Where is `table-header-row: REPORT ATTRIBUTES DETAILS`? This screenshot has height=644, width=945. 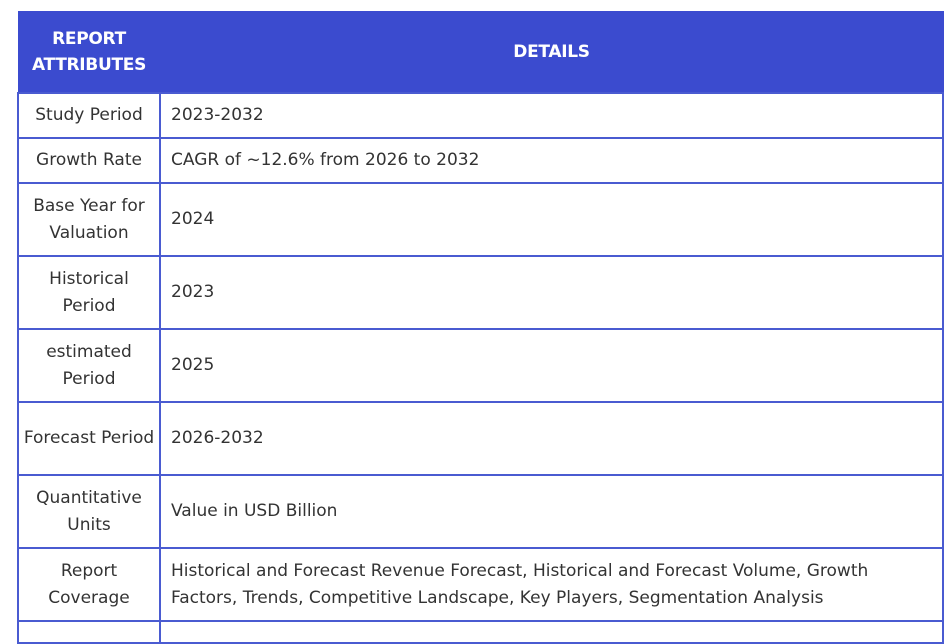 table-header-row: REPORT ATTRIBUTES DETAILS is located at coordinates (480, 52).